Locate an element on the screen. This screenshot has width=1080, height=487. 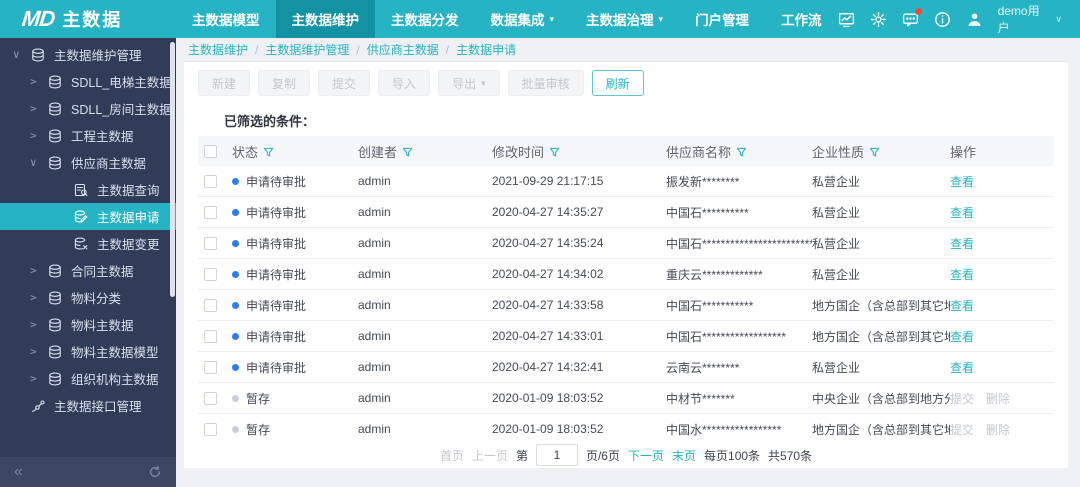
top-nav-item: 主数据维护 ▾ is located at coordinates (325, 19).